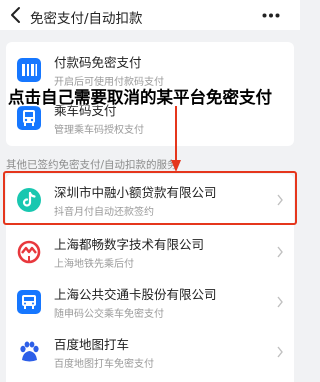 This screenshot has height=382, width=320. I want to click on item-title: 付款码免密支付, so click(98, 62).